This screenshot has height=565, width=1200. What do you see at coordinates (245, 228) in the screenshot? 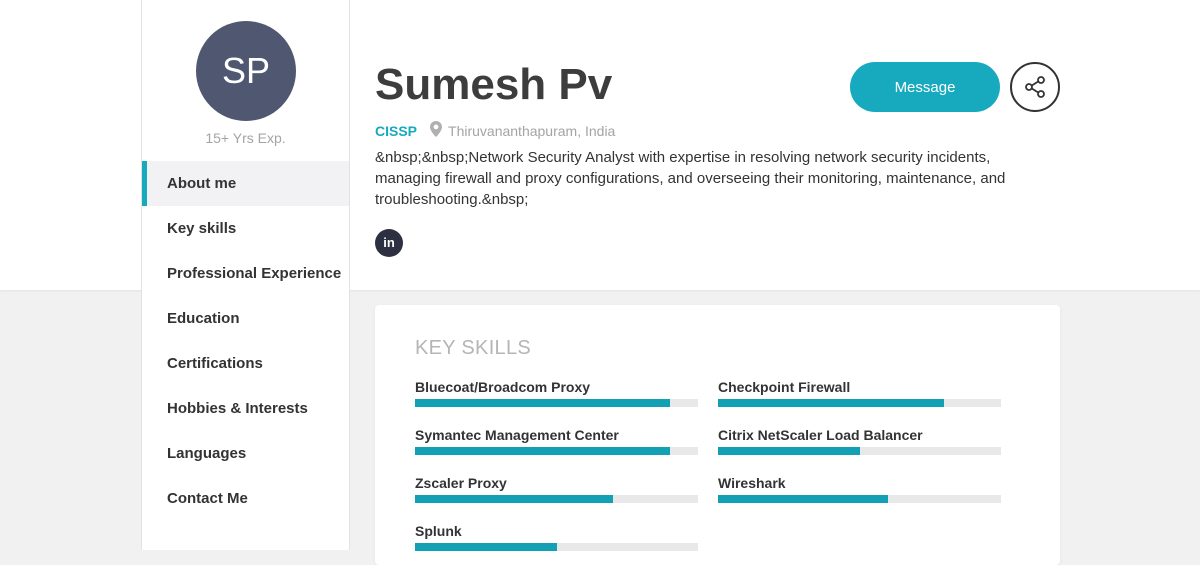
I see `sidebar-item-key-skills: Key skills` at bounding box center [245, 228].